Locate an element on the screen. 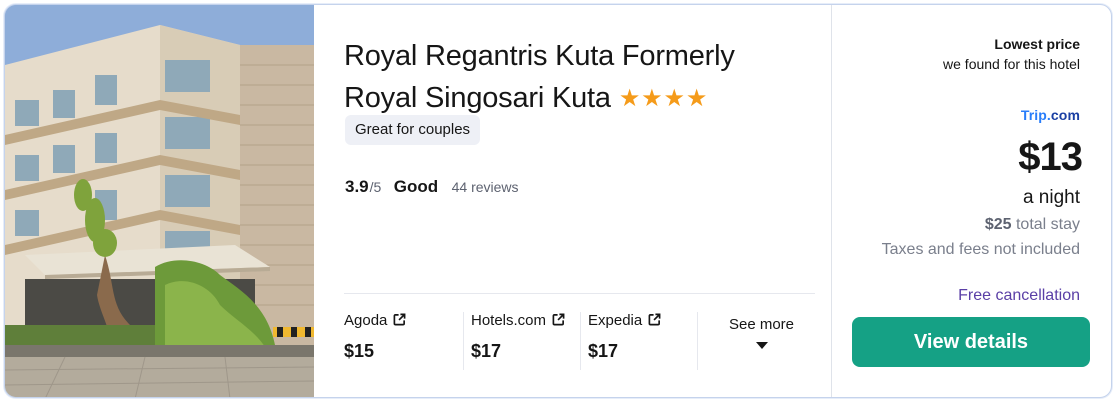  chevron-down-icon is located at coordinates (761, 345).